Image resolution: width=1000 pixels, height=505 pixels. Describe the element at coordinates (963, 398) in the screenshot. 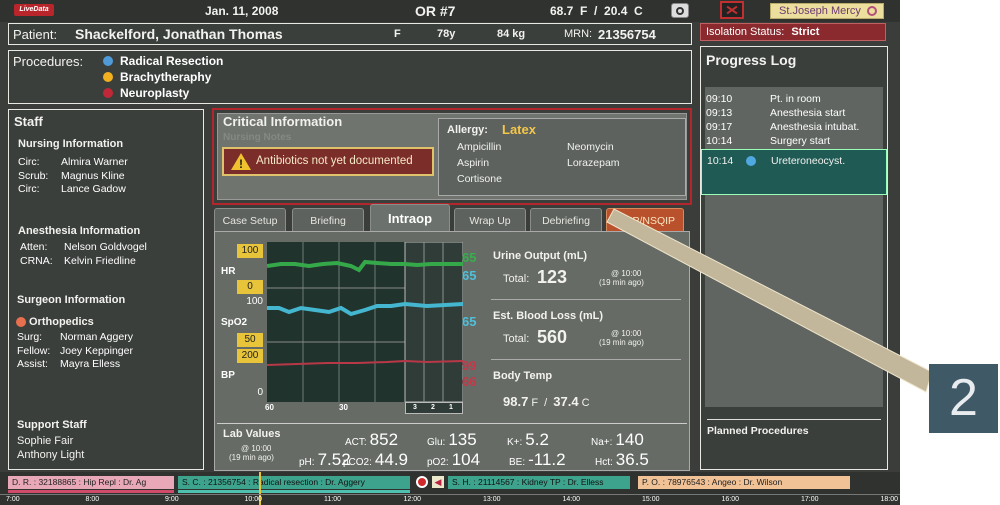

I see `callout-number-badge: 2` at that location.